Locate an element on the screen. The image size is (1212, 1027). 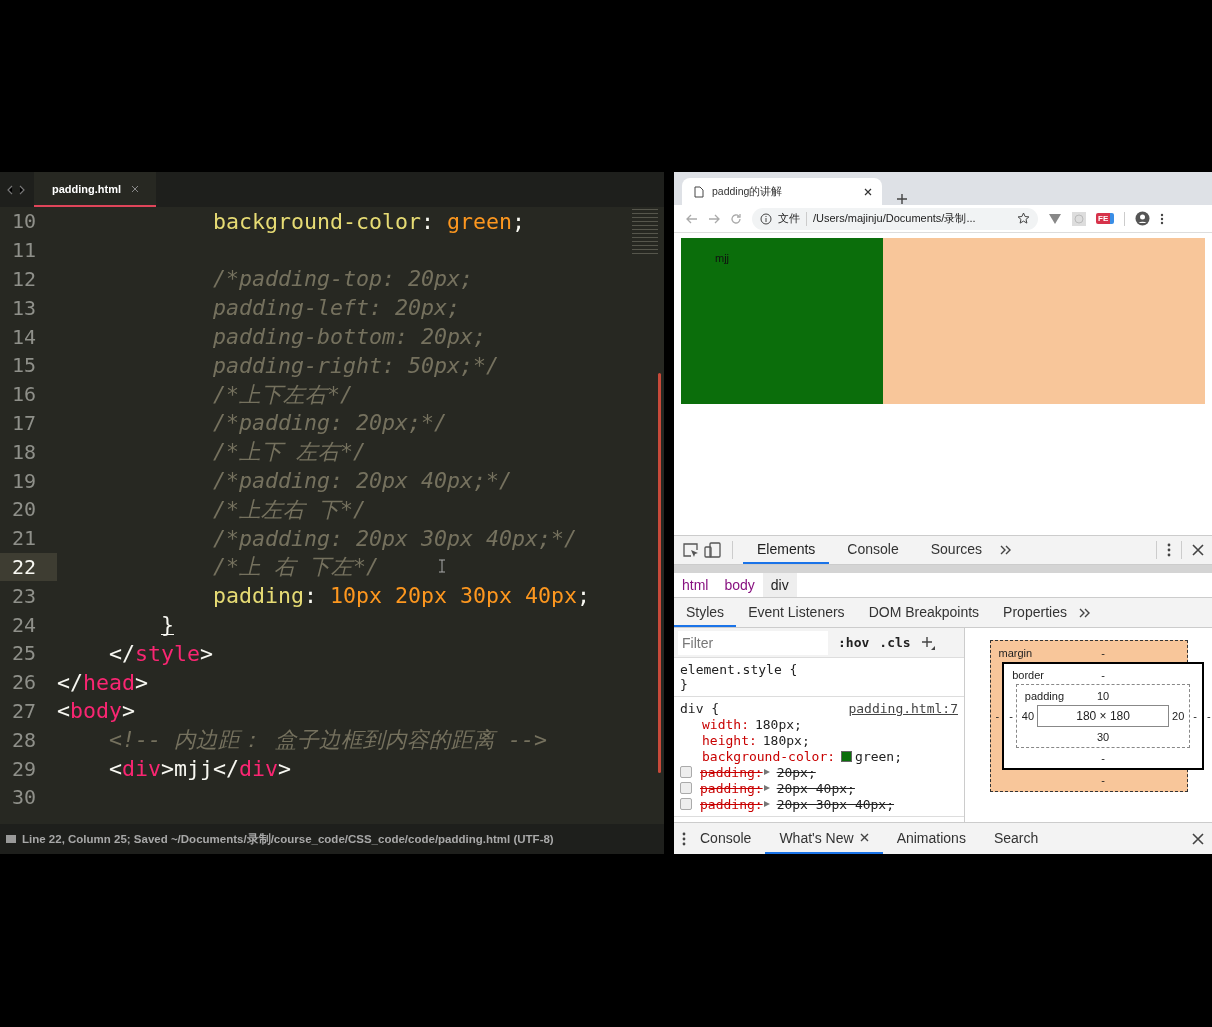
panel-tab: Properties is located at coordinates (1035, 612).